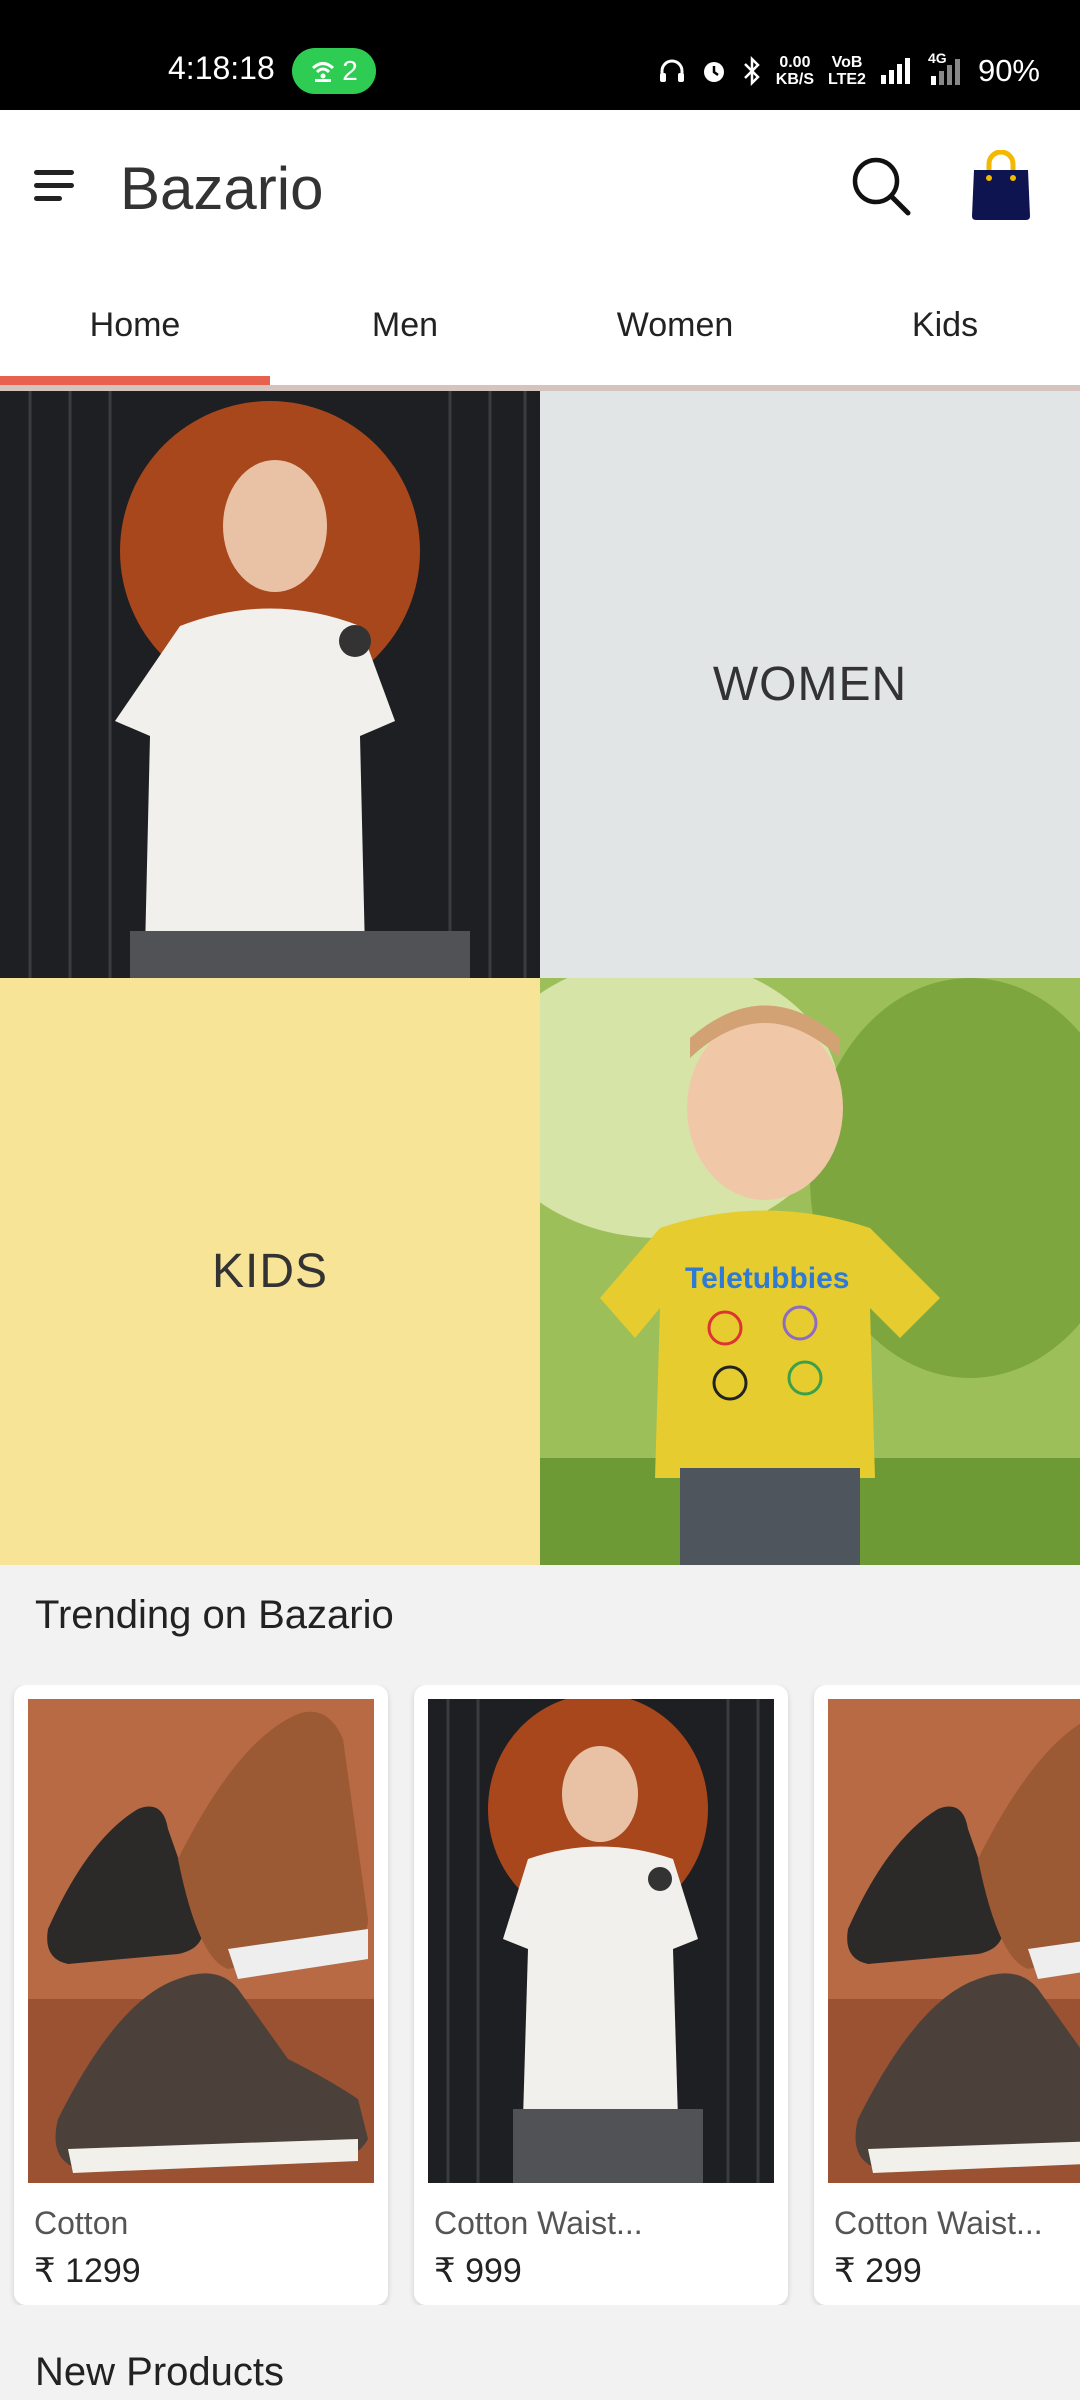 The height and width of the screenshot is (2400, 1080). Describe the element at coordinates (81, 2223) in the screenshot. I see `product-name: Cotton` at that location.